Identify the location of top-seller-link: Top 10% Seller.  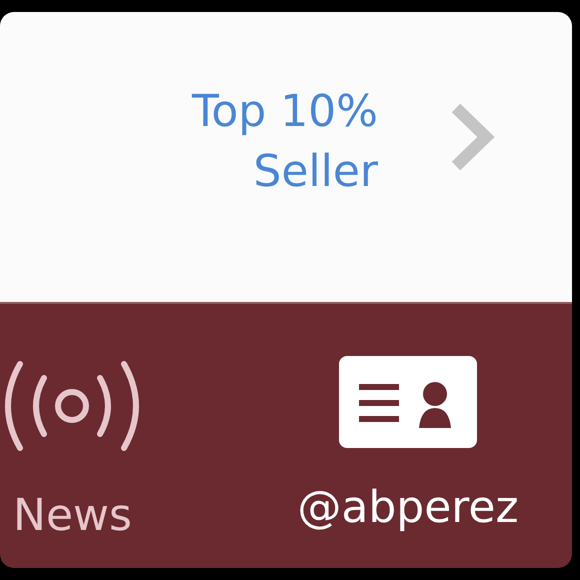
(285, 142).